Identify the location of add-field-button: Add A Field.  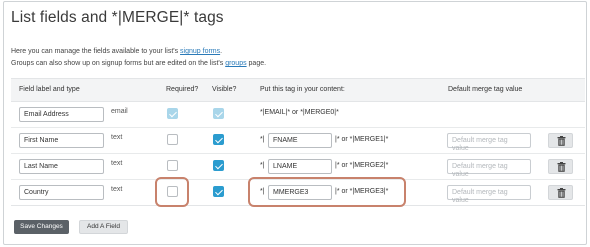
(103, 227).